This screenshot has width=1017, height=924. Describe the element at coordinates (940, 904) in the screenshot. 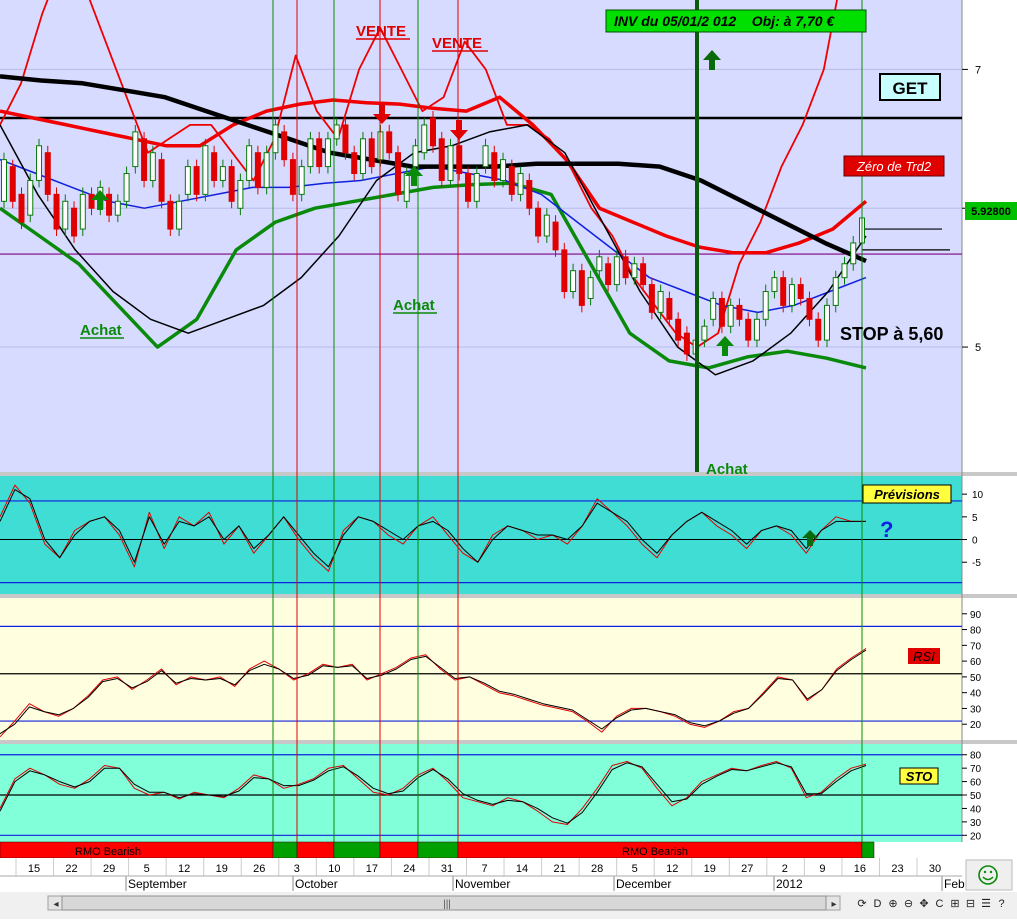

I see `toolbar-button: C` at that location.